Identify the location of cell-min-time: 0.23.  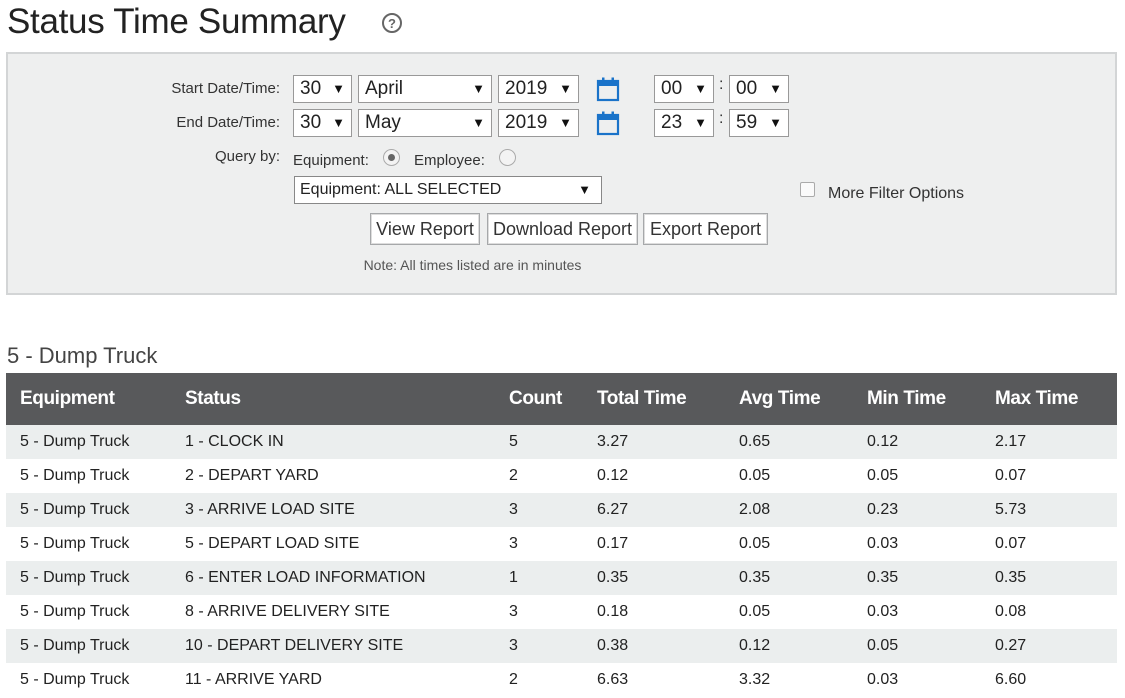
(917, 510).